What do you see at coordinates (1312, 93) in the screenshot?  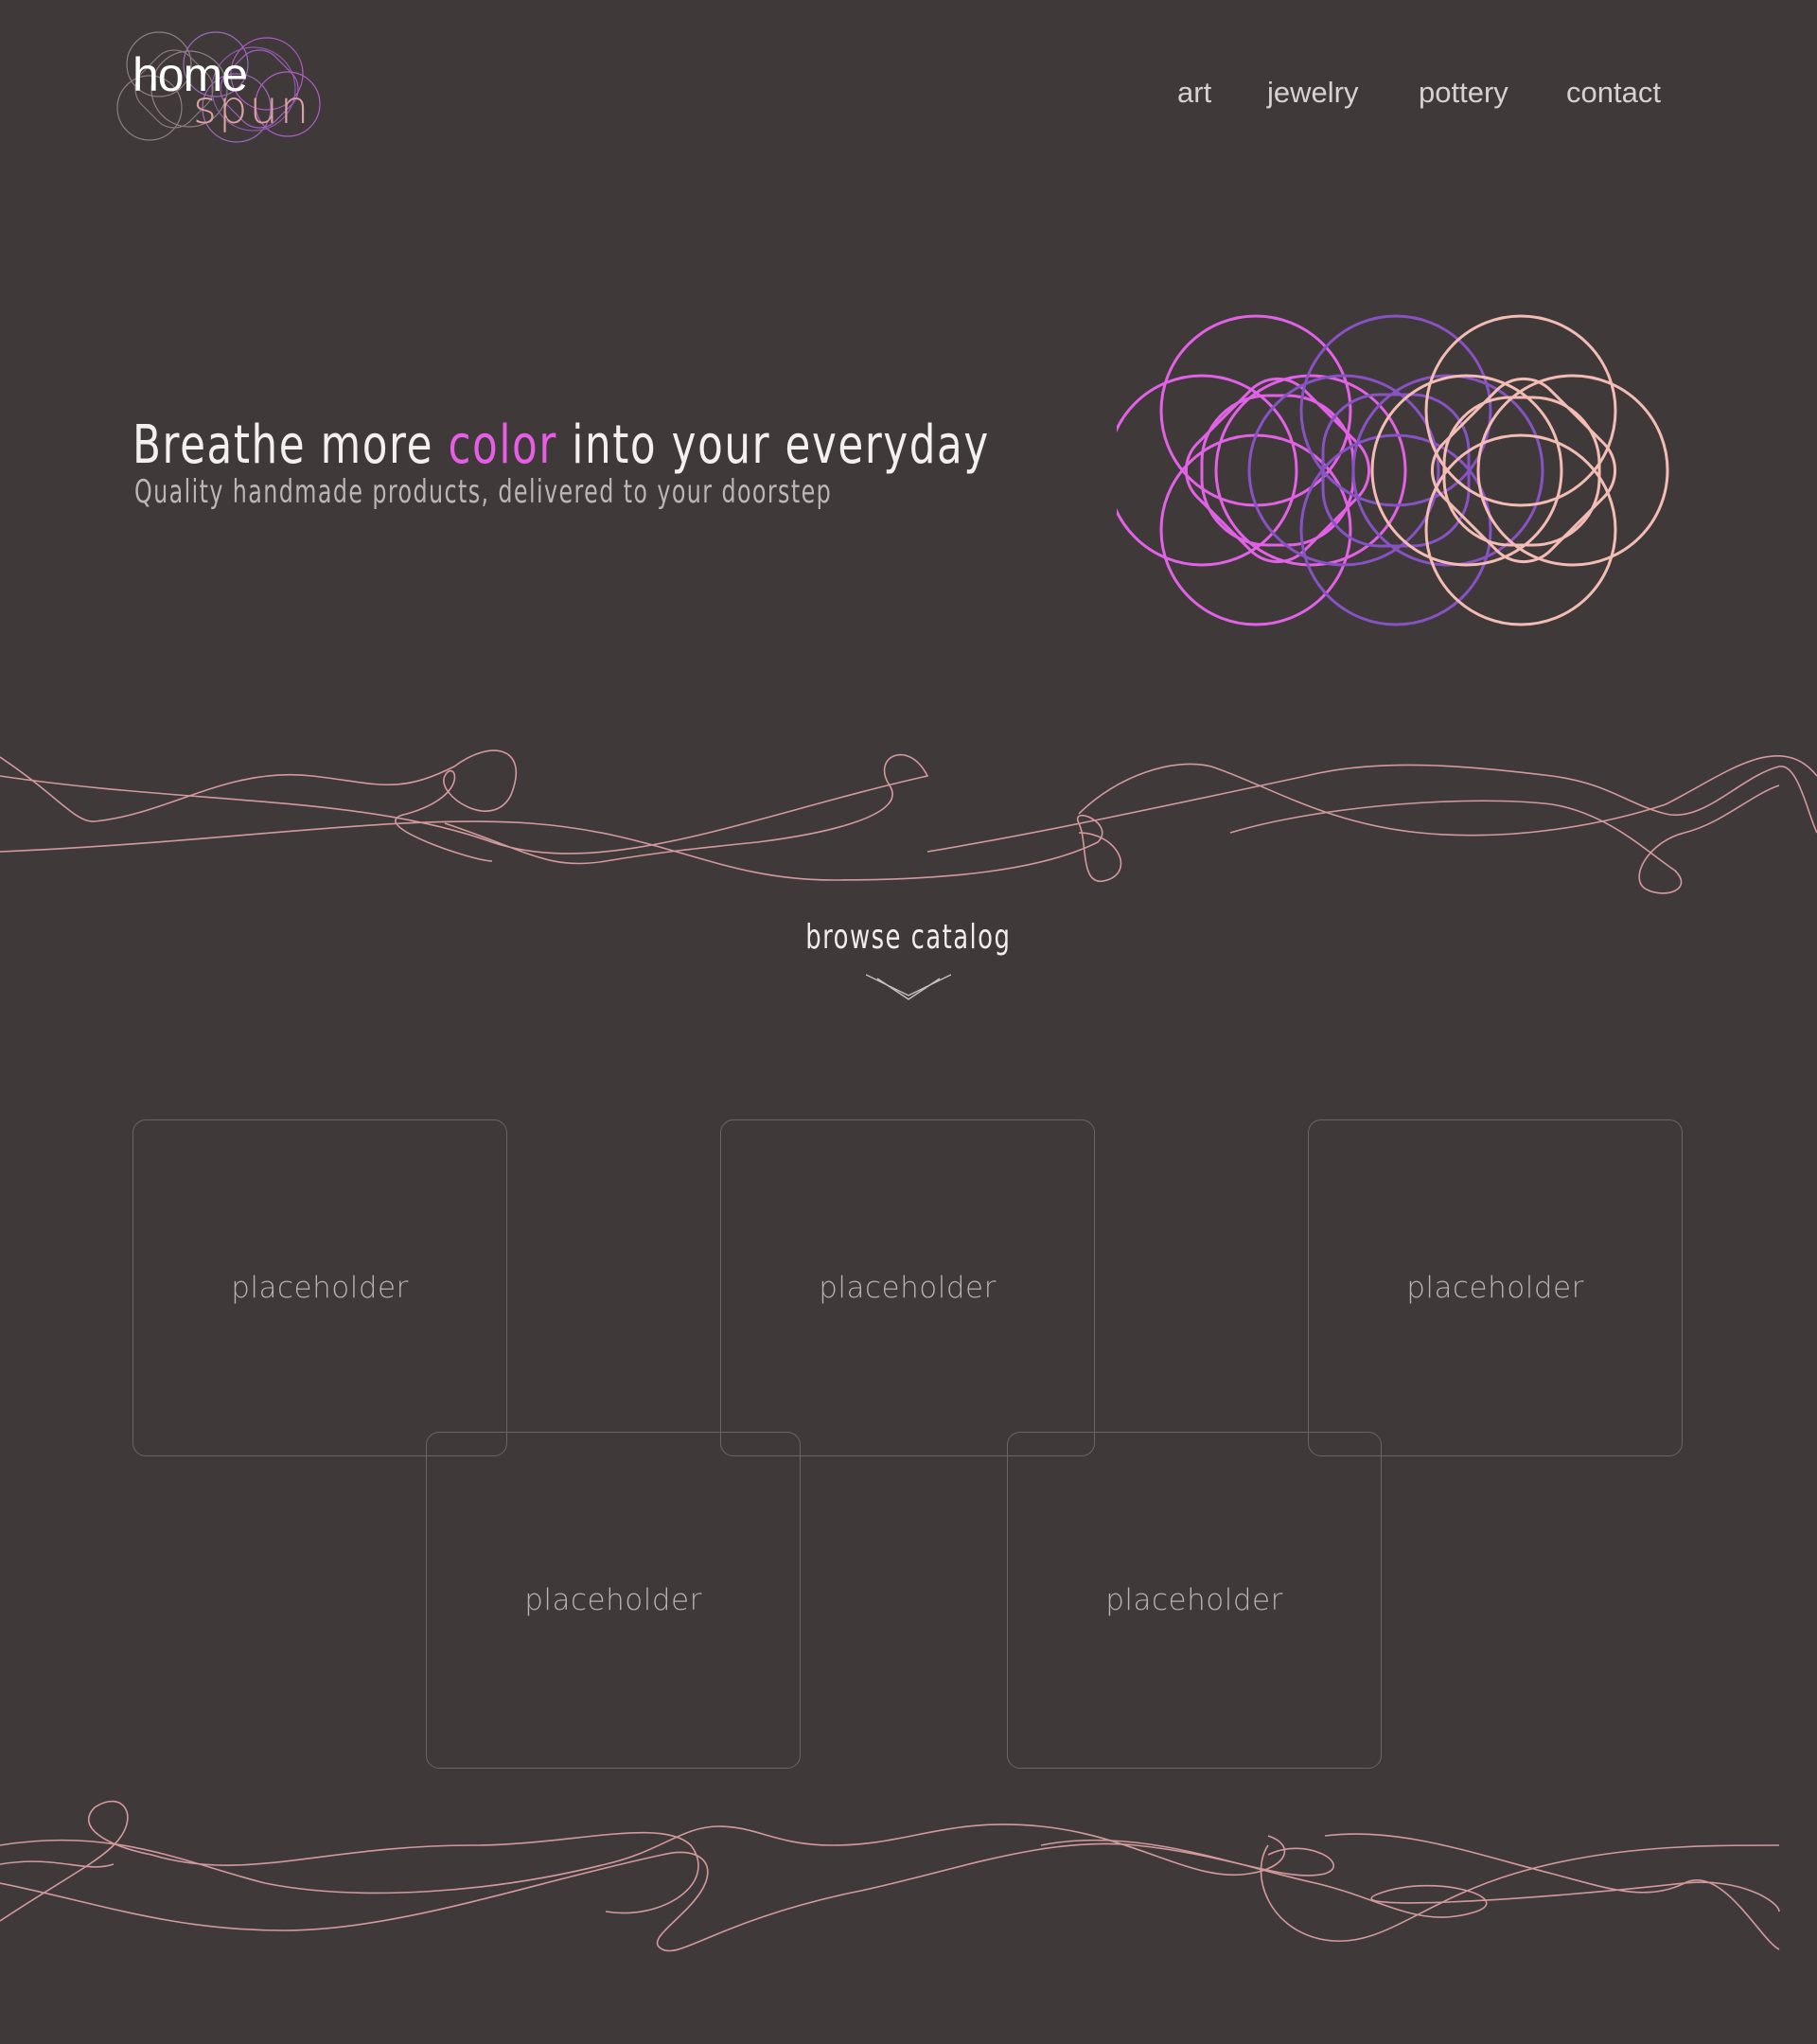 I see `nav-link-jewelry: jewelry` at bounding box center [1312, 93].